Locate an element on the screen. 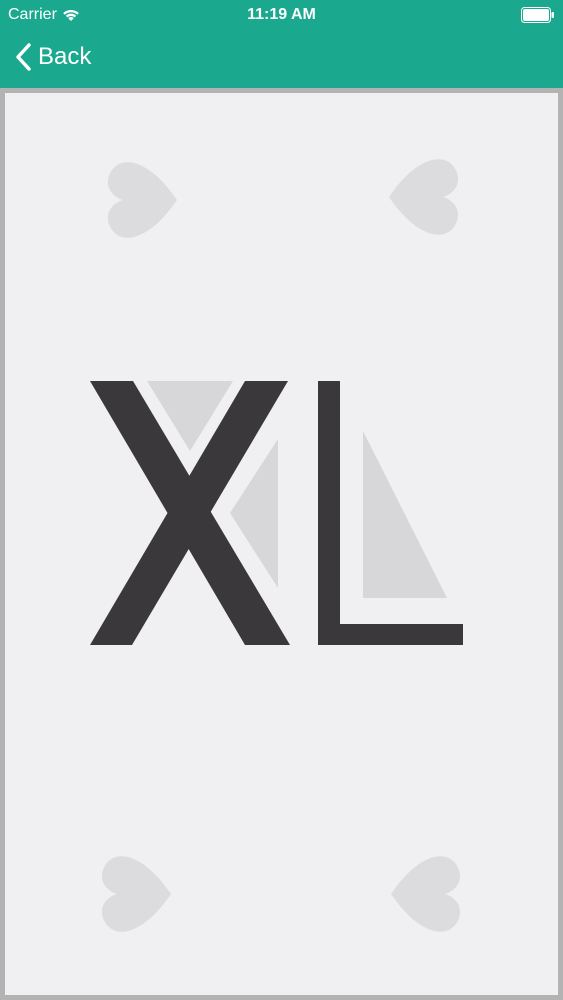 The width and height of the screenshot is (563, 1000). back-label: Back is located at coordinates (65, 56).